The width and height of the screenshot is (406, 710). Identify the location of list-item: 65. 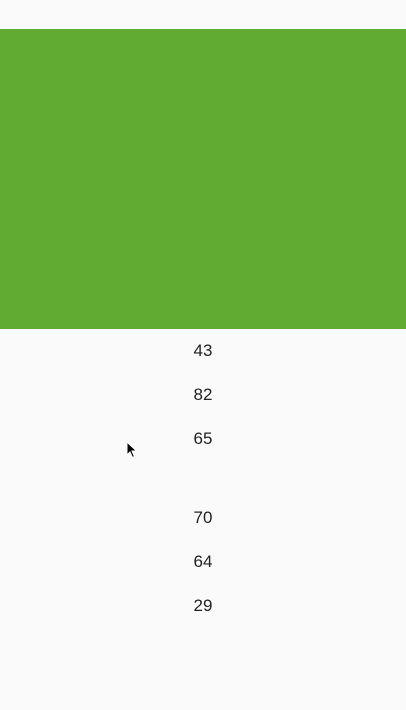
(203, 439).